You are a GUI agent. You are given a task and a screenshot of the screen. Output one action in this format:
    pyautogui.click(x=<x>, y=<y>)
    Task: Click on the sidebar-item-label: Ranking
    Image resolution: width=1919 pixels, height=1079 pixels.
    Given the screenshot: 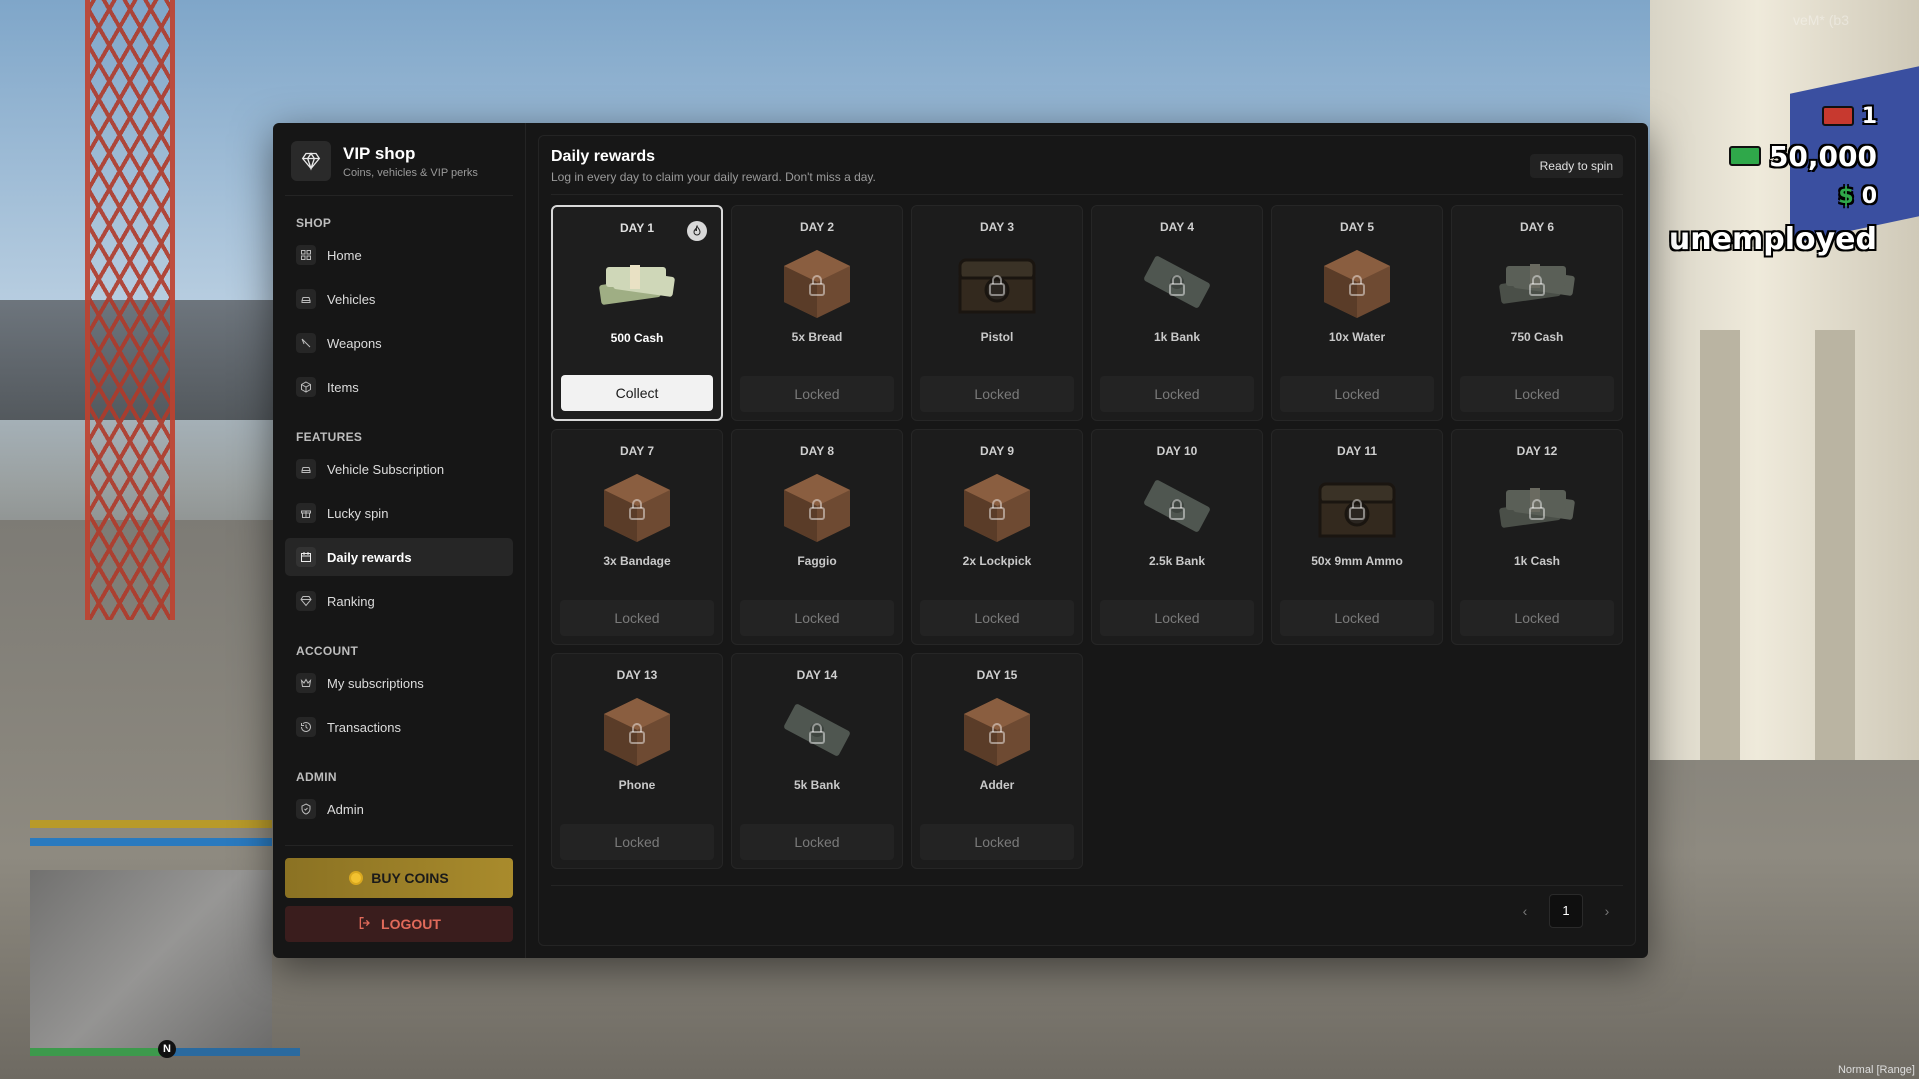 What is the action you would take?
    pyautogui.click(x=351, y=601)
    